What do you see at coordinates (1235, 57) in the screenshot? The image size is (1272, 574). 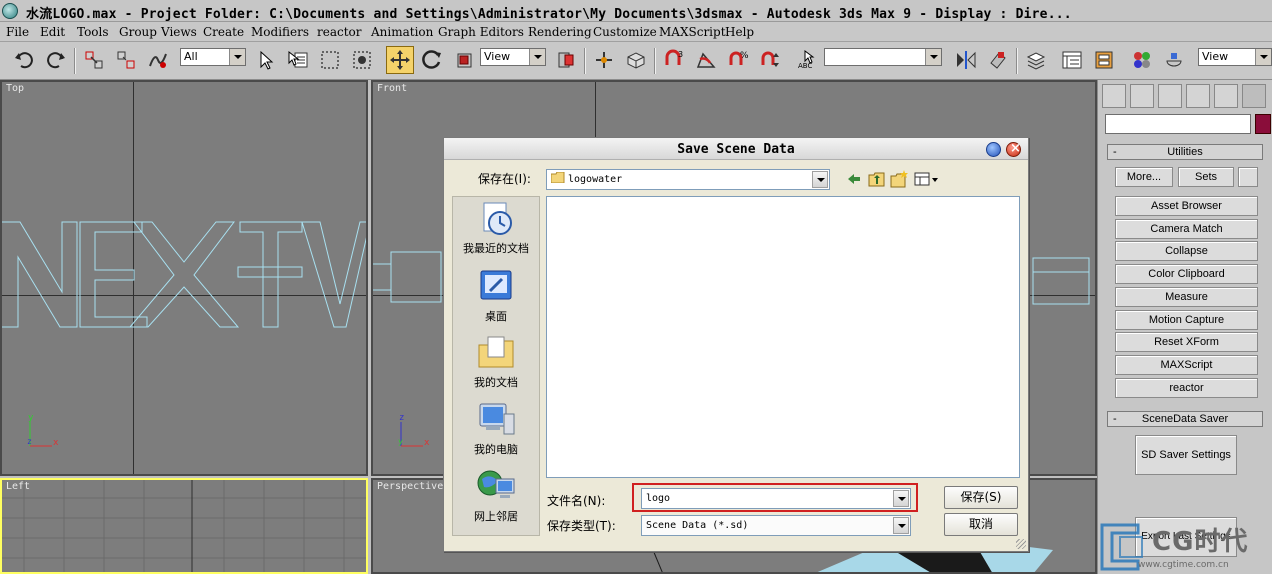 I see `render-type-dropdown: View` at bounding box center [1235, 57].